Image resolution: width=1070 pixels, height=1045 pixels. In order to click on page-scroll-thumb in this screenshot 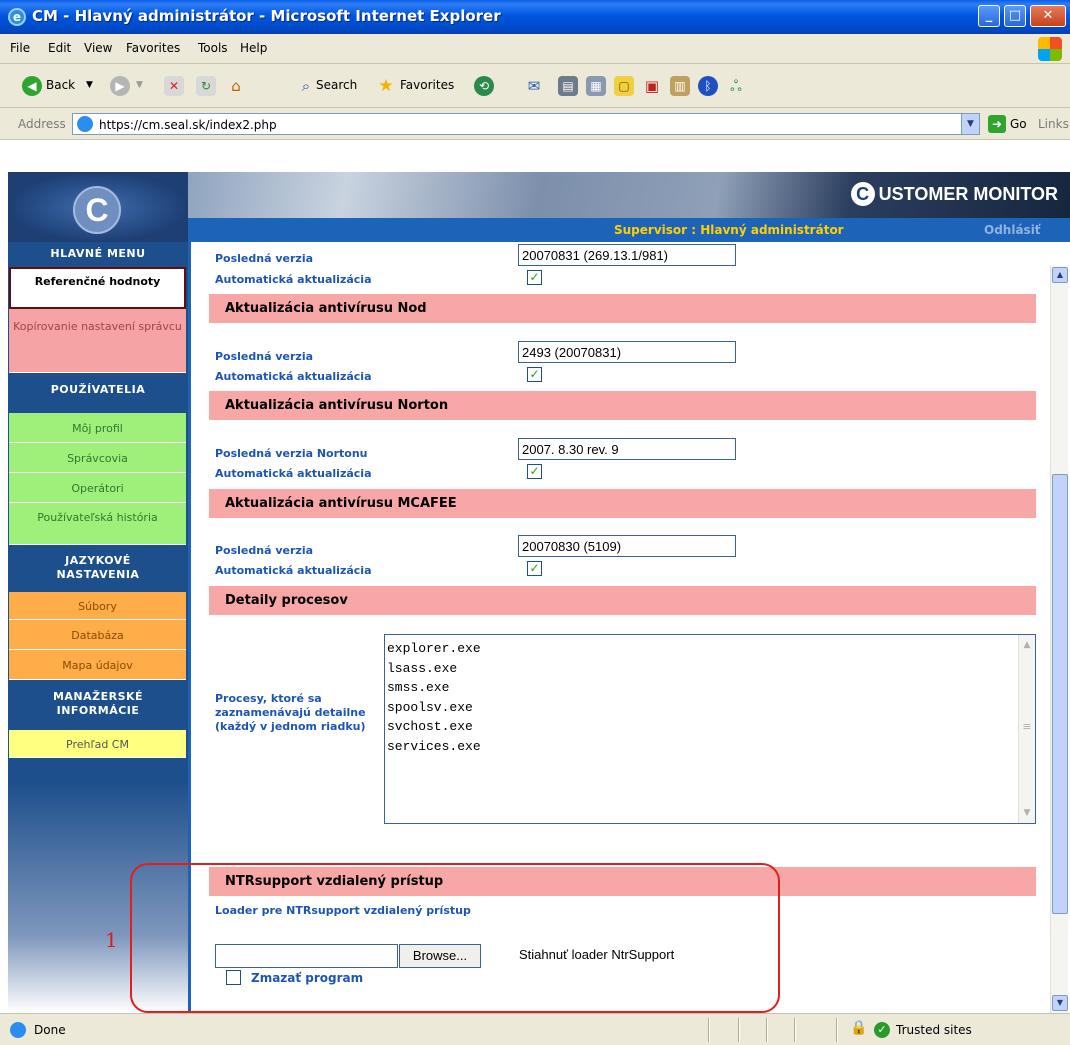, I will do `click(1060, 694)`.